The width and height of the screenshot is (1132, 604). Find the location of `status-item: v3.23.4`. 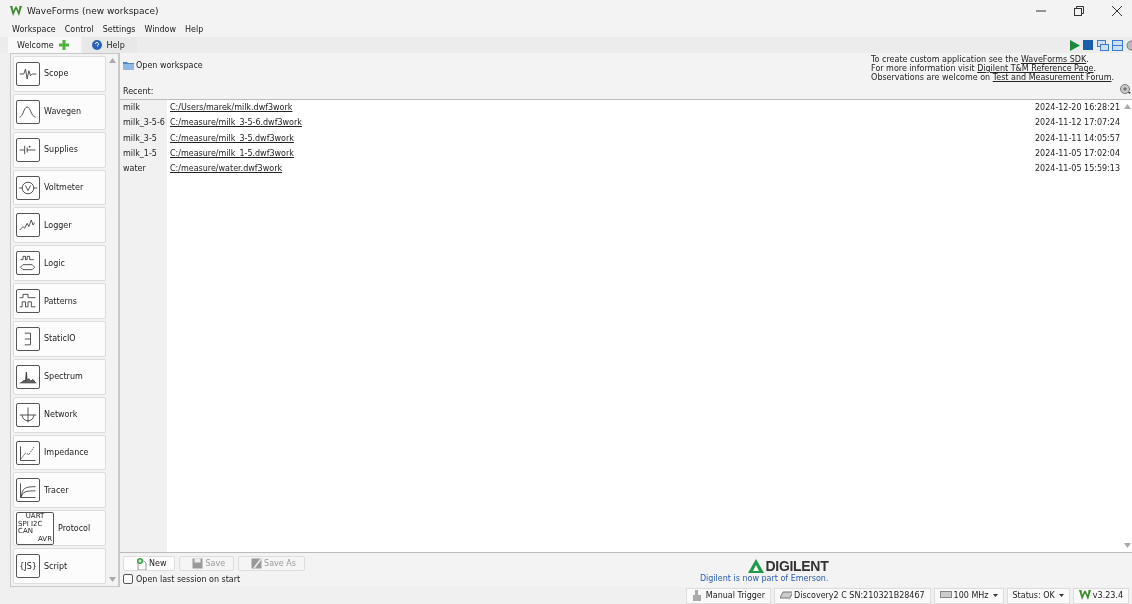

status-item: v3.23.4 is located at coordinates (1100, 595).